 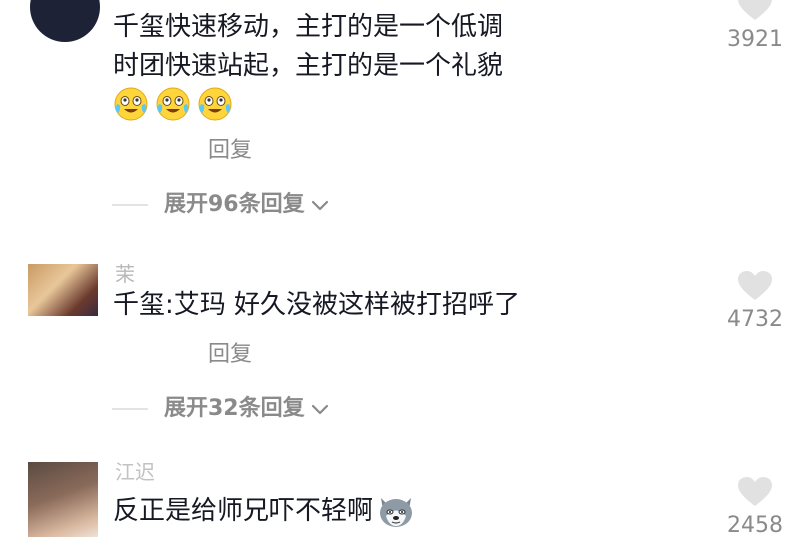 What do you see at coordinates (755, 525) in the screenshot?
I see `like-count: 2458` at bounding box center [755, 525].